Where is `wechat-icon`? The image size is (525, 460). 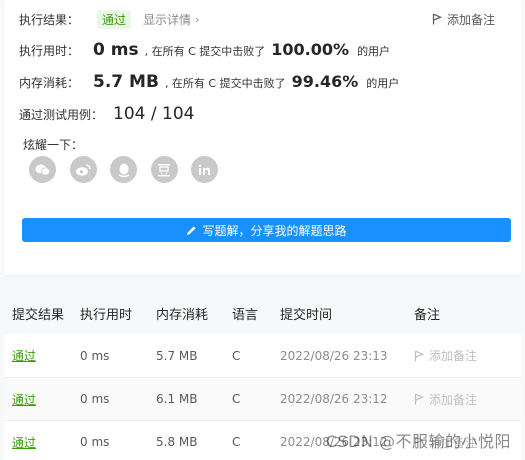 wechat-icon is located at coordinates (42, 169).